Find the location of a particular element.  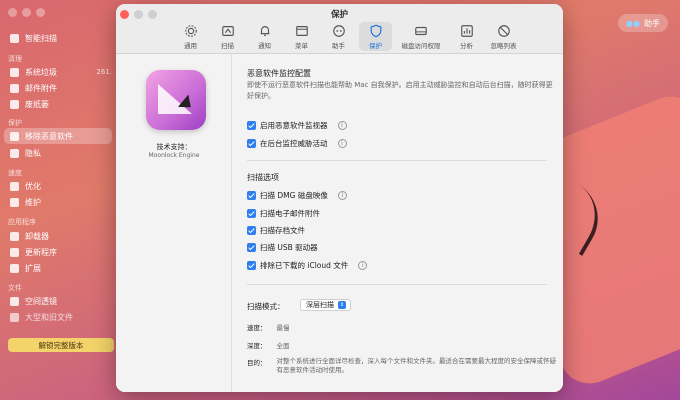

assistant-button: ●● 助手 is located at coordinates (643, 23).